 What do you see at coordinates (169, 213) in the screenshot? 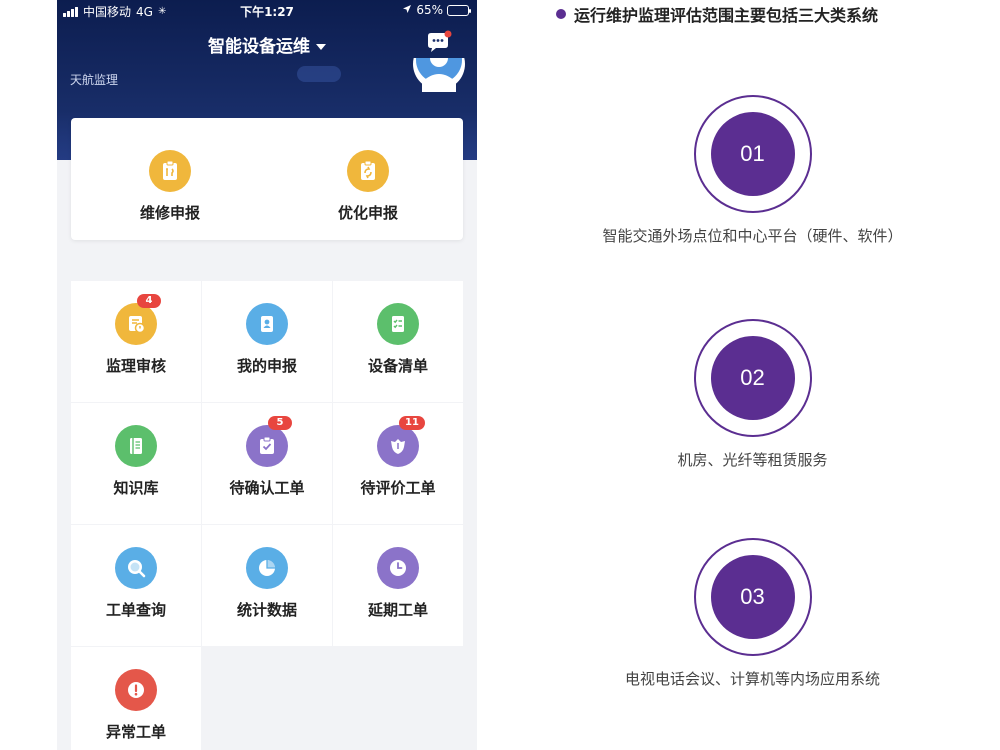
I see `repair-report-label: 维修申报` at bounding box center [169, 213].